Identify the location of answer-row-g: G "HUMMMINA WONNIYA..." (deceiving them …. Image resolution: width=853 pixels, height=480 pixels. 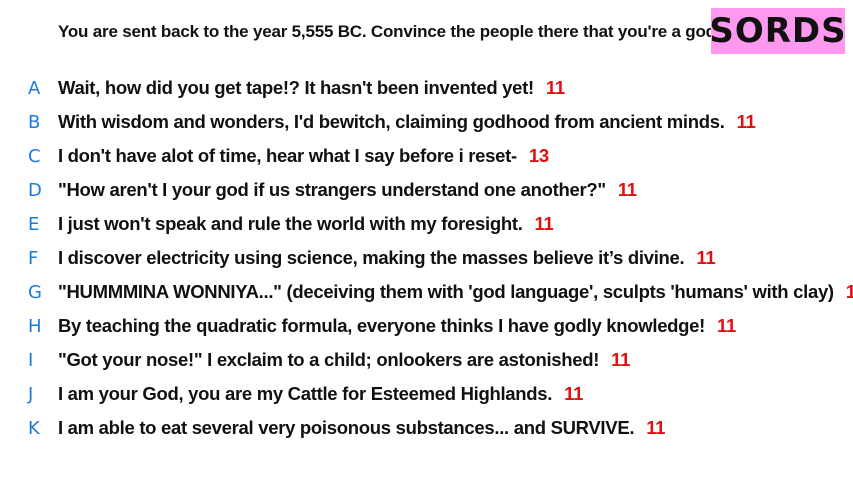
(426, 292).